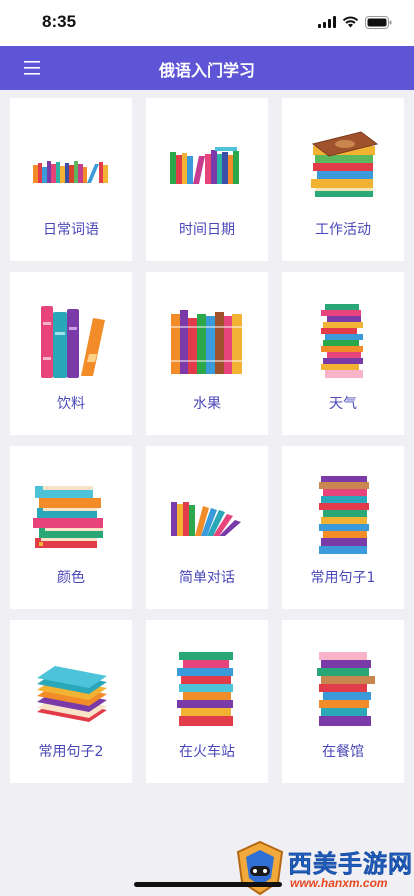 This screenshot has width=414, height=896. I want to click on category-card: 简单对话, so click(207, 527).